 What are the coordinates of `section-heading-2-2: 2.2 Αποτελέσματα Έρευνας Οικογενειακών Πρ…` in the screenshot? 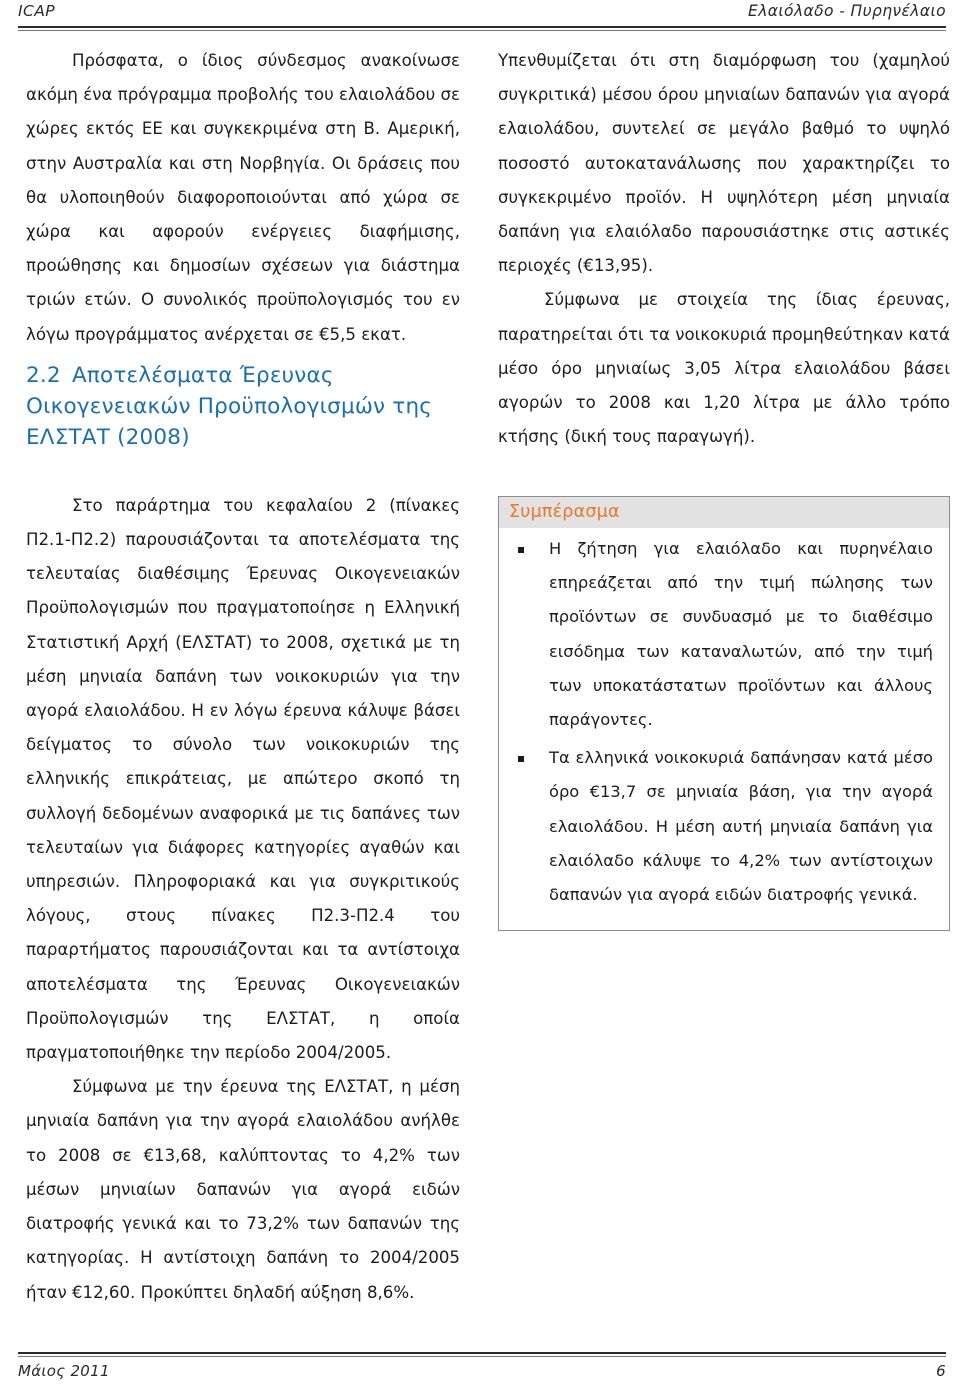 It's located at (243, 406).